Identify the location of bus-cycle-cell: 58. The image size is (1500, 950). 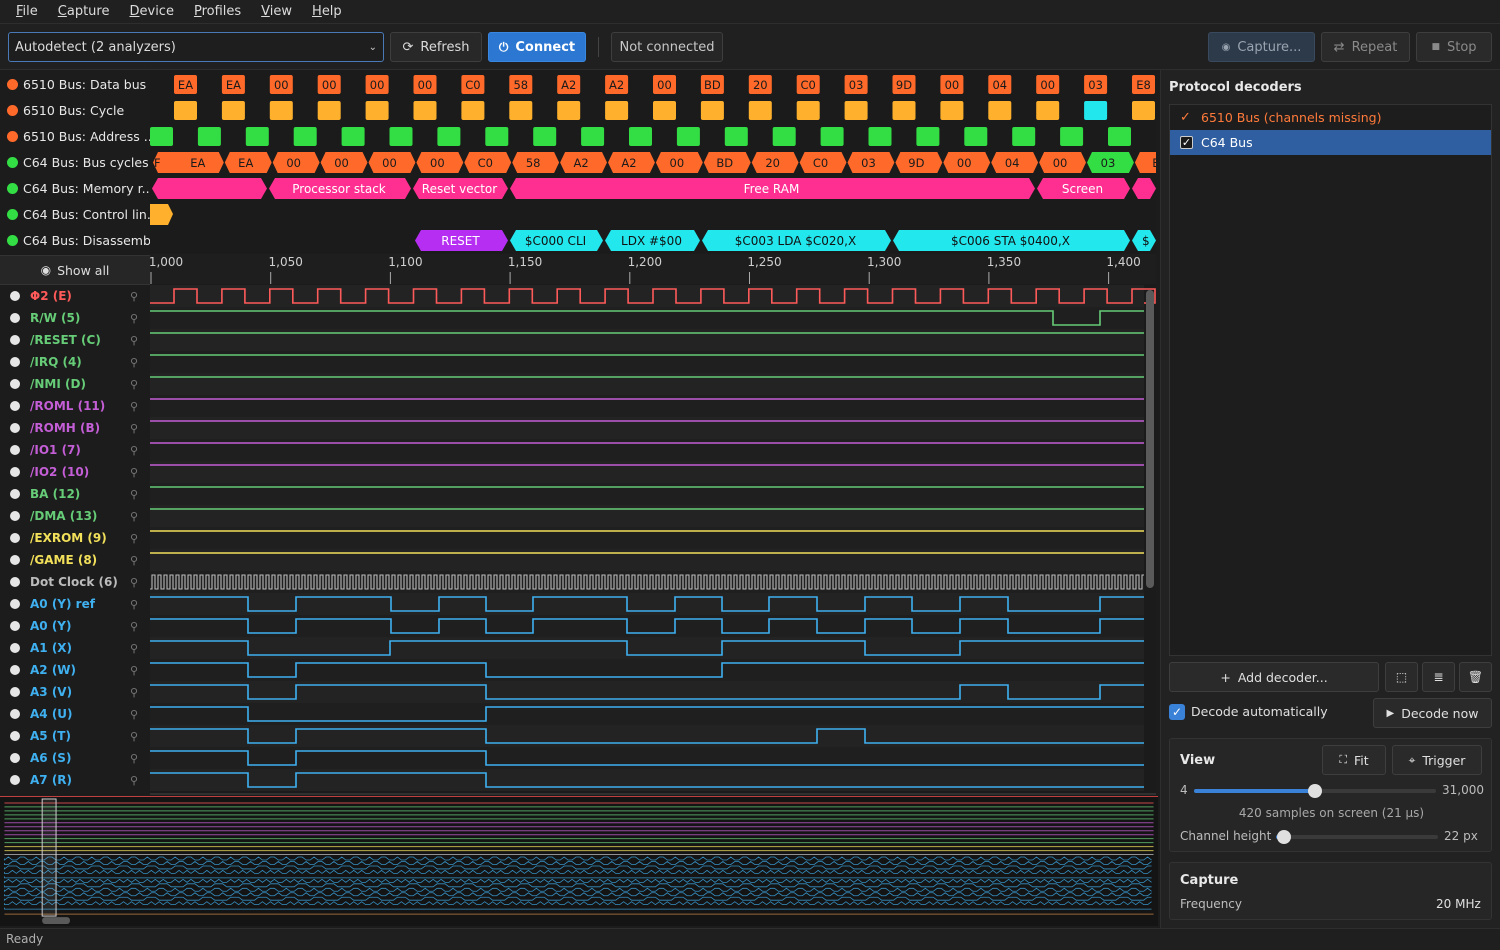
(536, 162).